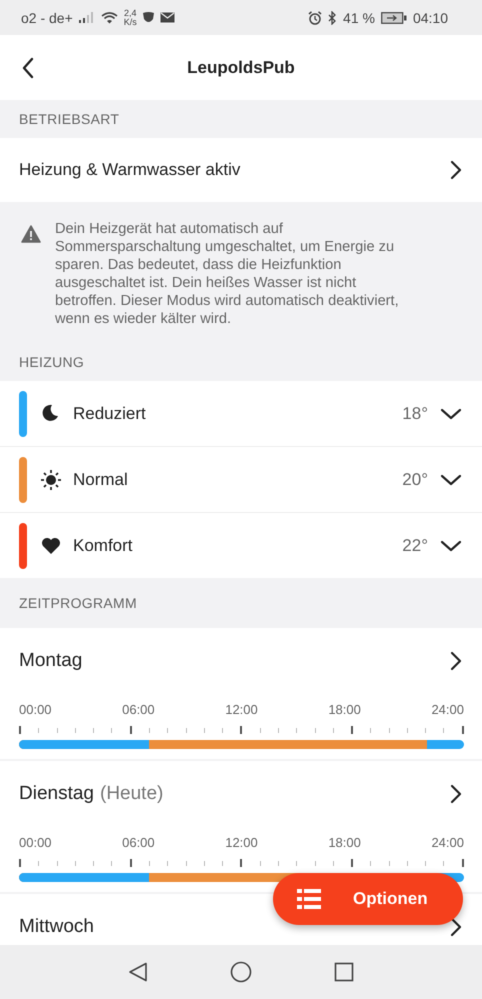  Describe the element at coordinates (415, 480) in the screenshot. I see `temperature-value: 20°` at that location.